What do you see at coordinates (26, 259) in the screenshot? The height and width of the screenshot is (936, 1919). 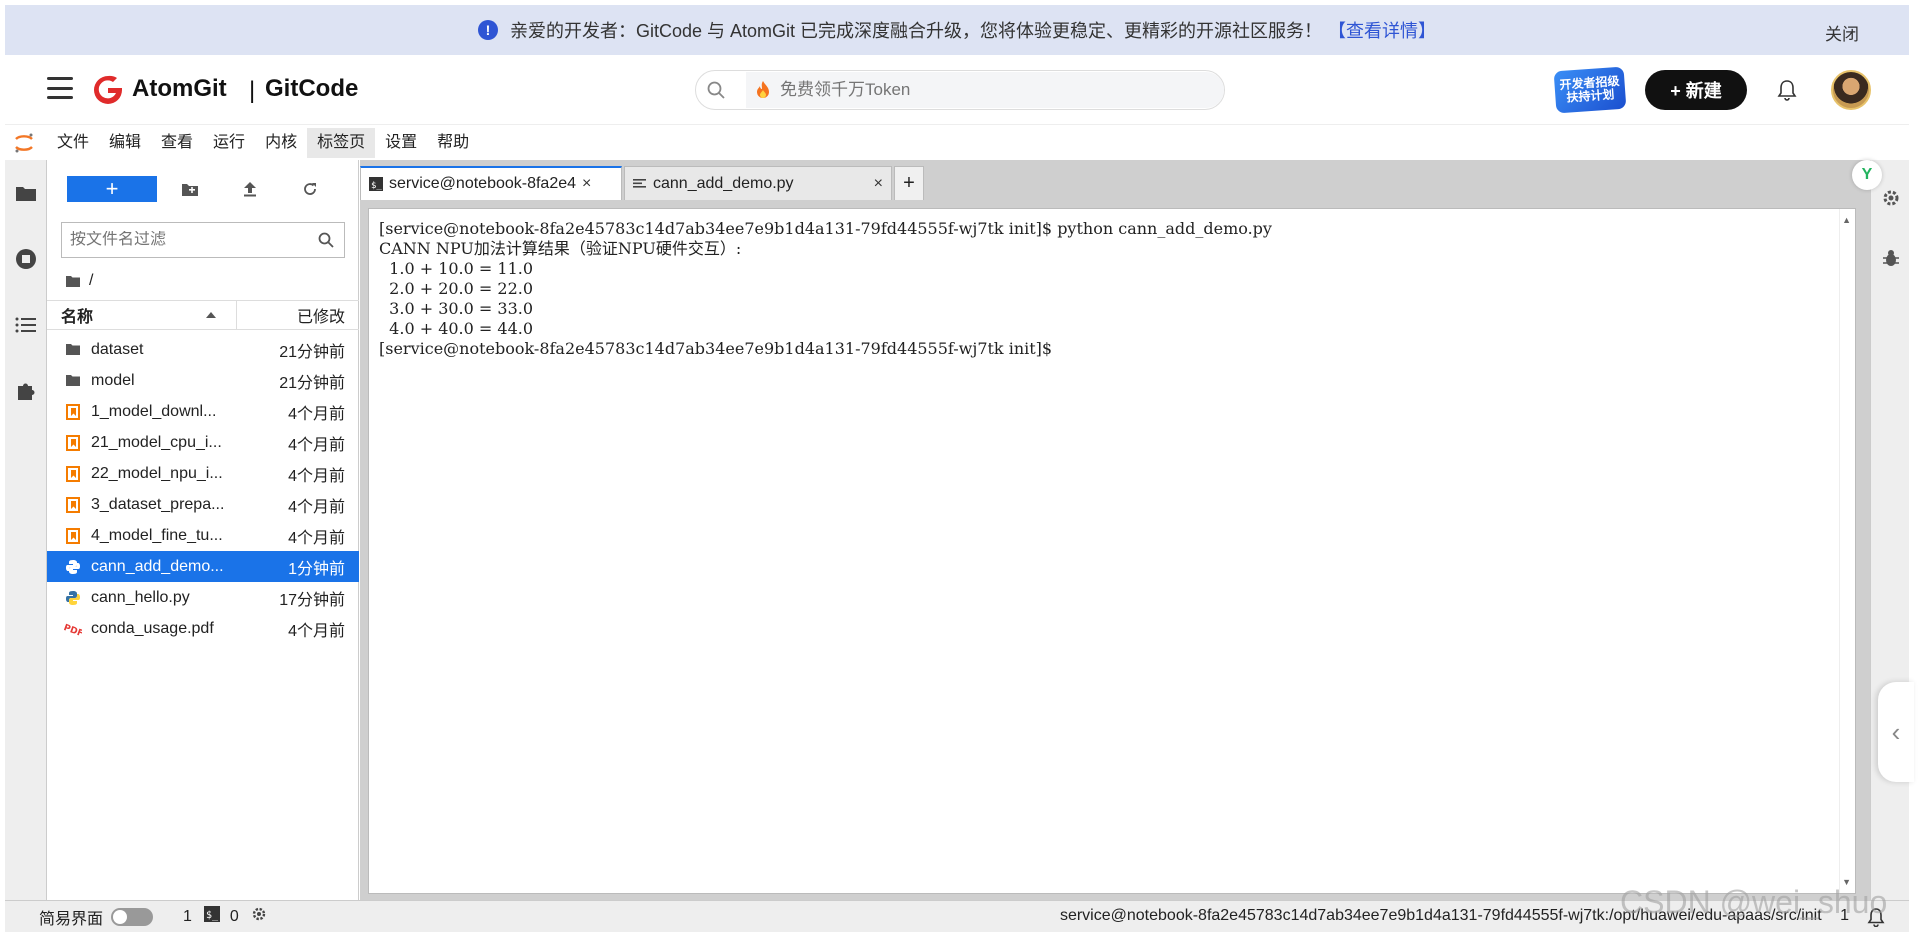 I see `running-kernels-tab` at bounding box center [26, 259].